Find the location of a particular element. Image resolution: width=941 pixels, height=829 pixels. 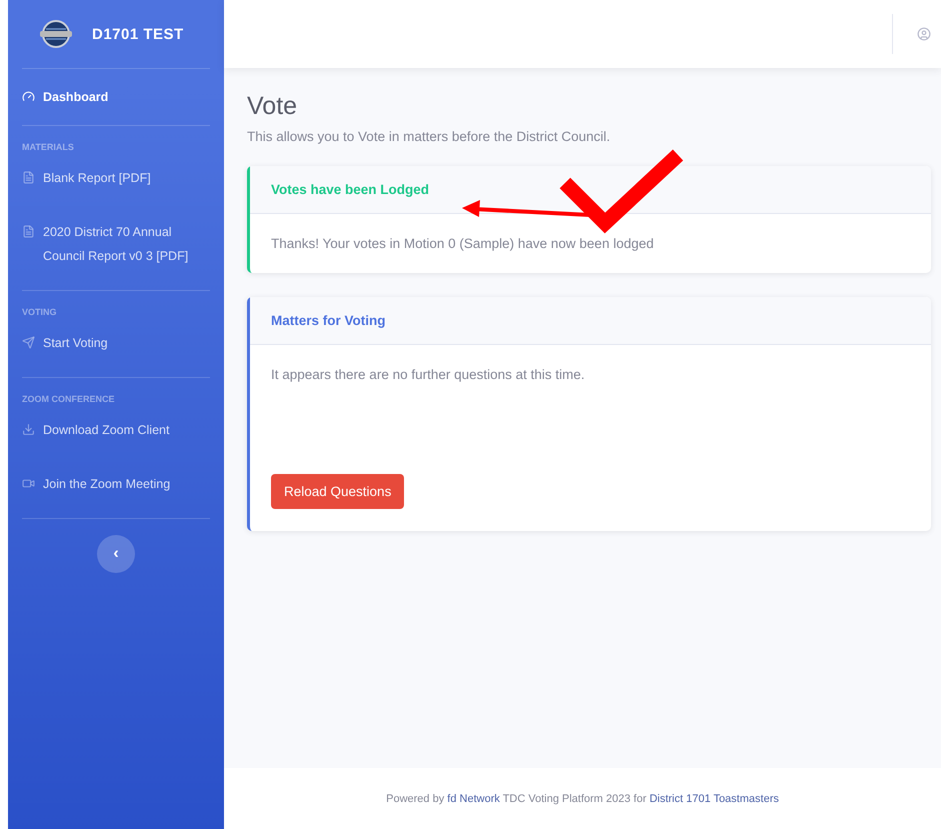

footer-link: fd Network is located at coordinates (473, 798).